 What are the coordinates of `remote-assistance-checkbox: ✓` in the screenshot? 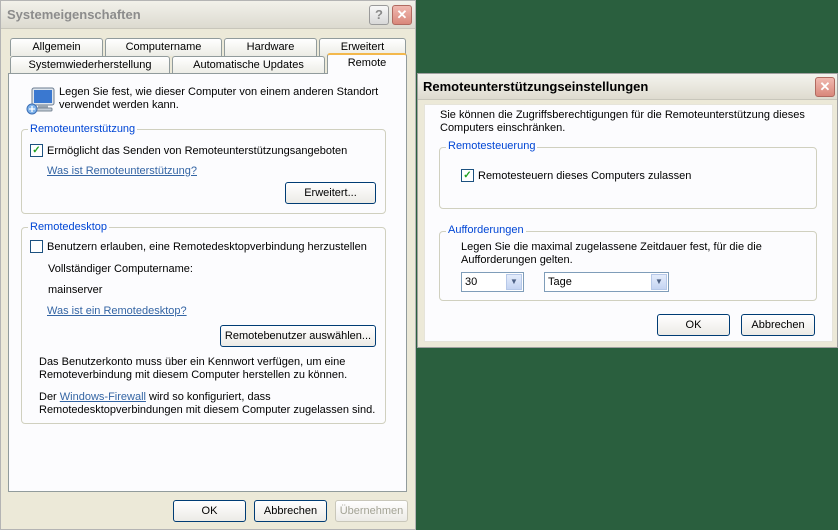 It's located at (36, 150).